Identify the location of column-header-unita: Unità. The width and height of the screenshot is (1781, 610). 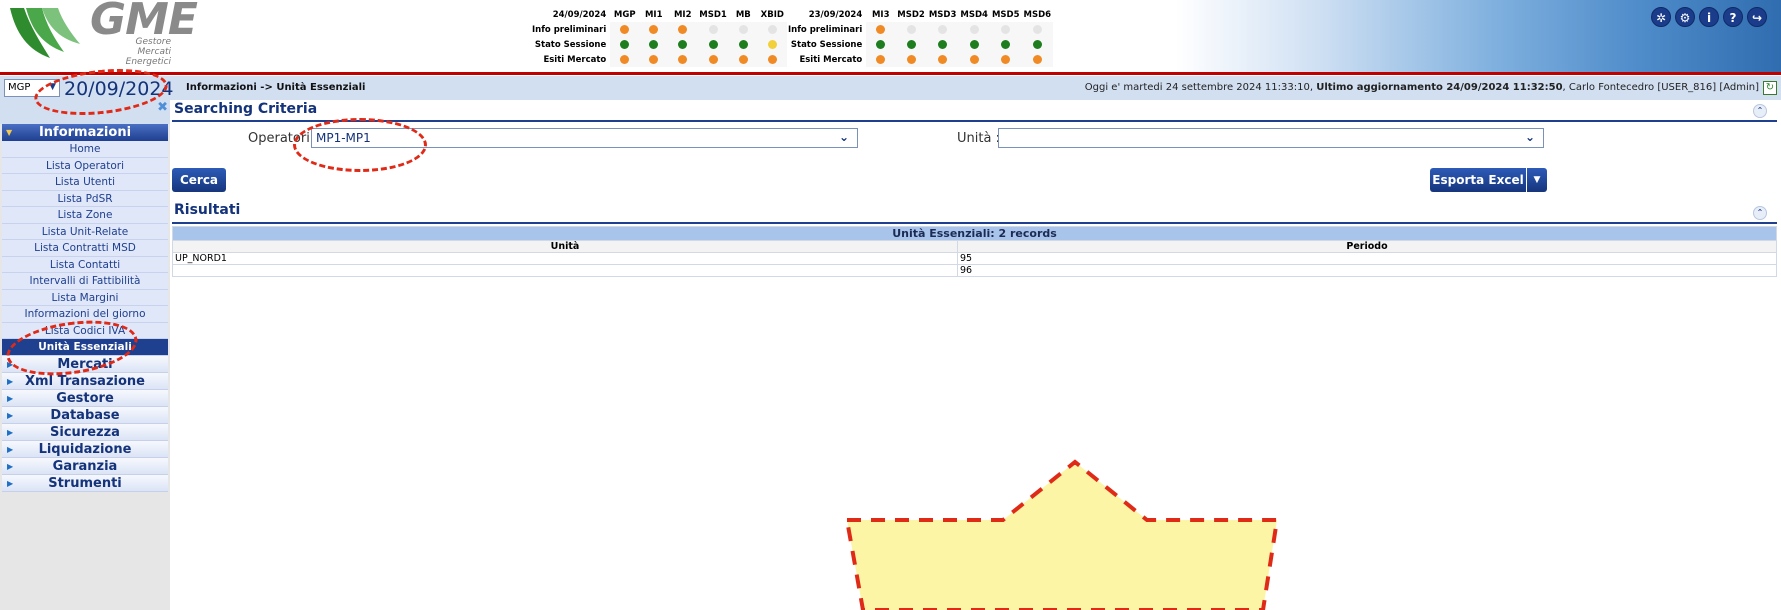
(565, 246).